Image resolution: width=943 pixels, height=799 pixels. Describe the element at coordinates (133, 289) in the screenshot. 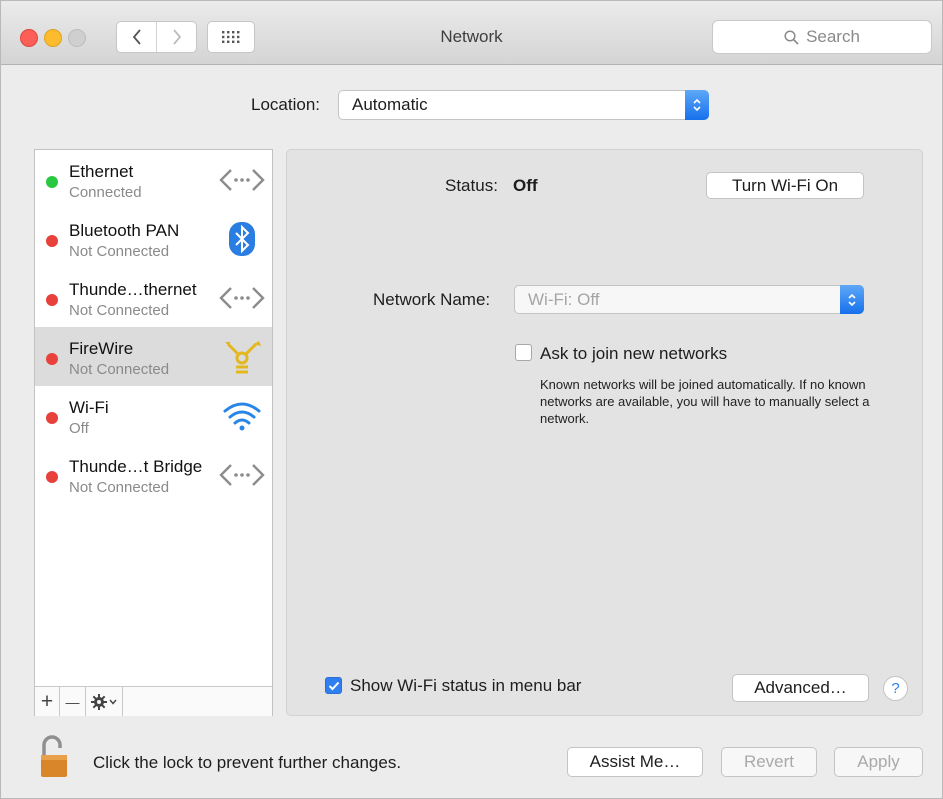

I see `service-name: Thunde…thernet` at that location.